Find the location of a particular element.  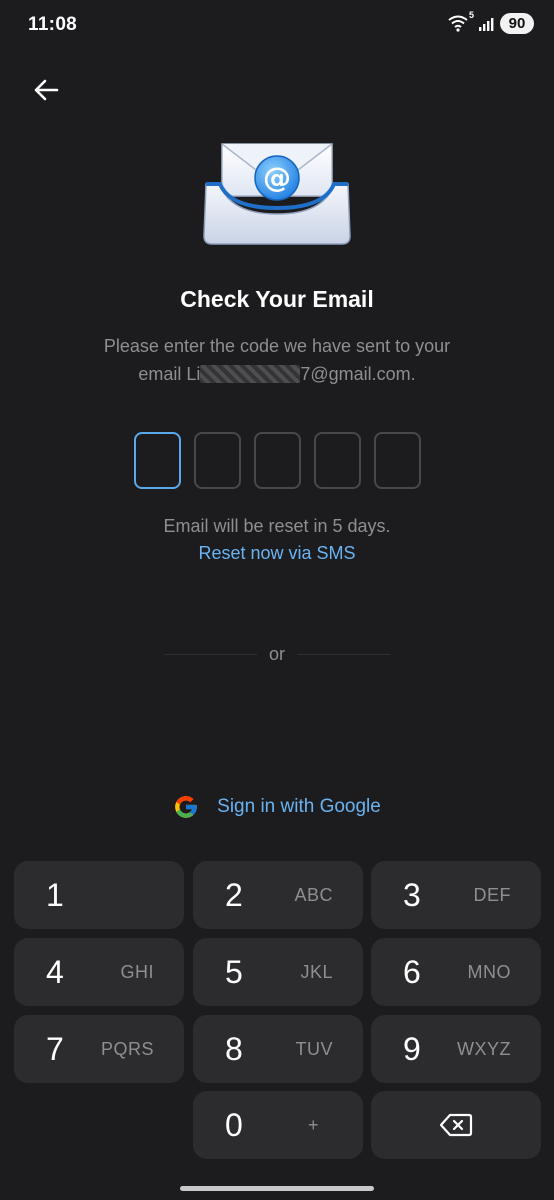

sign-in-with-google-button: Sign in with Google is located at coordinates (277, 807).